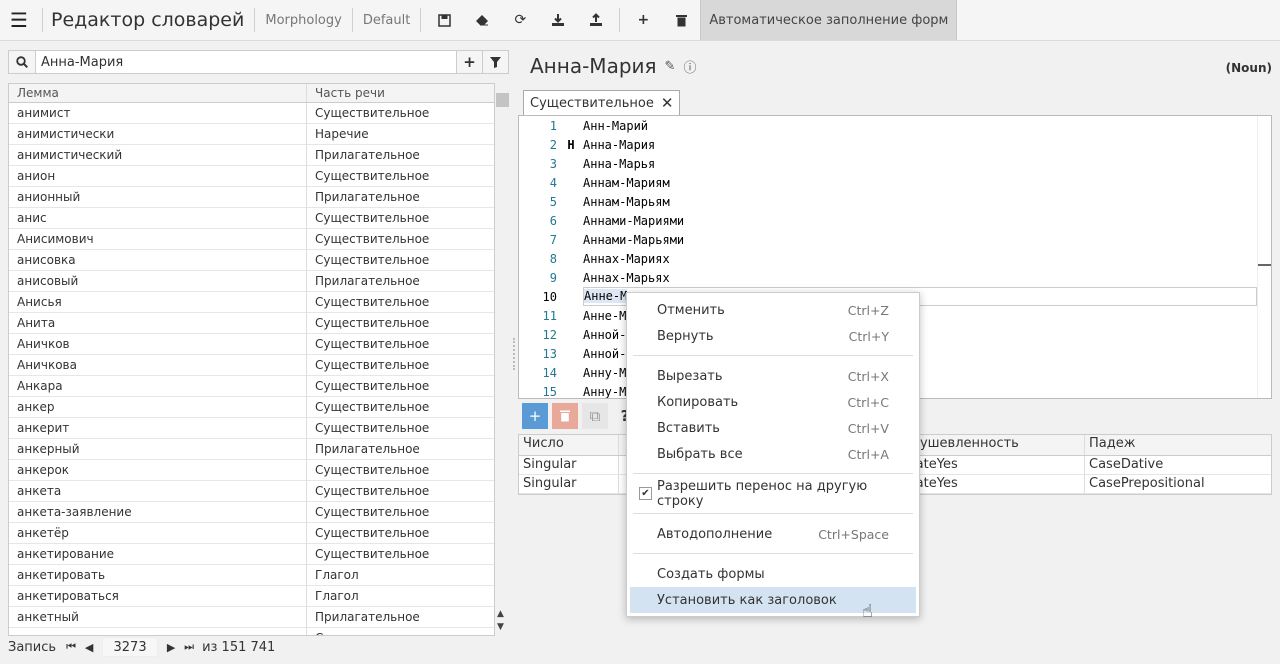  Describe the element at coordinates (251, 155) in the screenshot. I see `table-row: анимистический Прилагательное` at that location.